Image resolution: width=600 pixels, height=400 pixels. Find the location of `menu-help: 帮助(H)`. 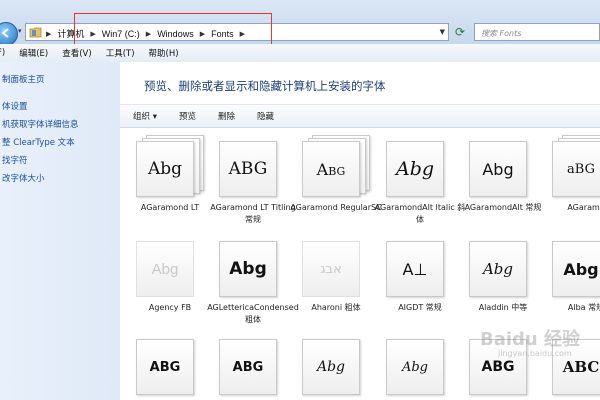

menu-help: 帮助(H) is located at coordinates (164, 53).